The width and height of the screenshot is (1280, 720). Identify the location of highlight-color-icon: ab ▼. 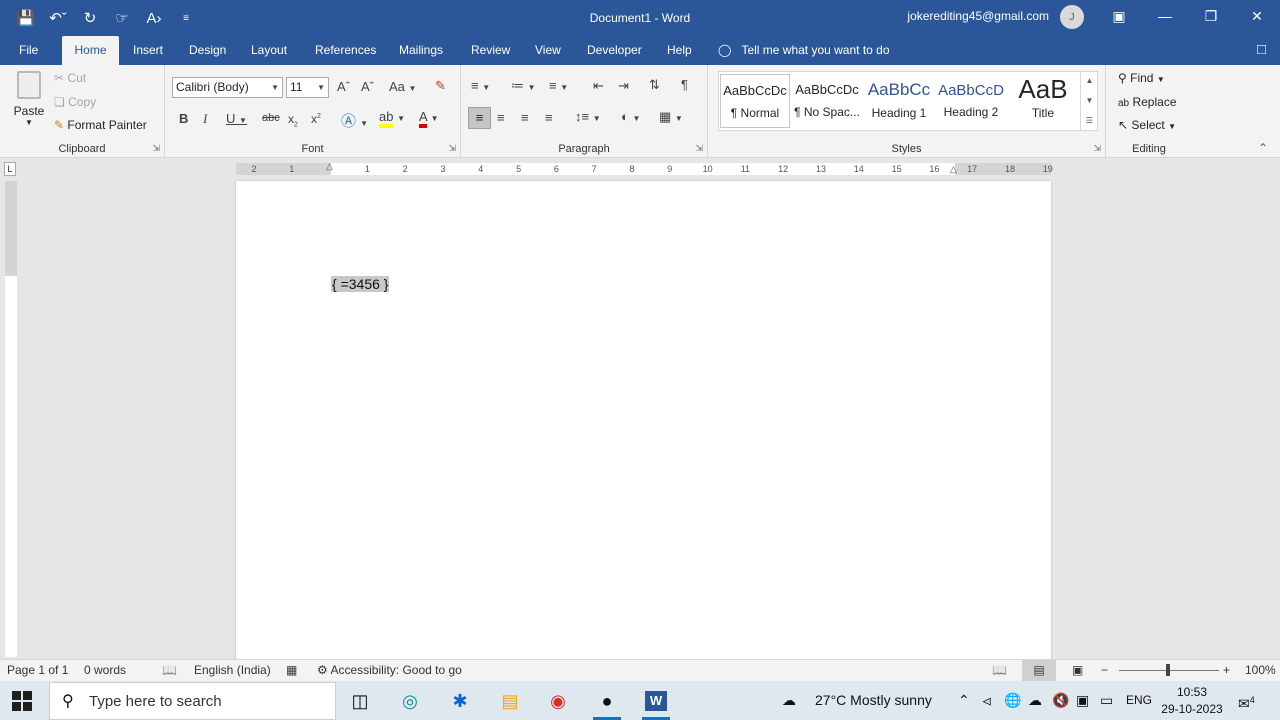
(392, 118).